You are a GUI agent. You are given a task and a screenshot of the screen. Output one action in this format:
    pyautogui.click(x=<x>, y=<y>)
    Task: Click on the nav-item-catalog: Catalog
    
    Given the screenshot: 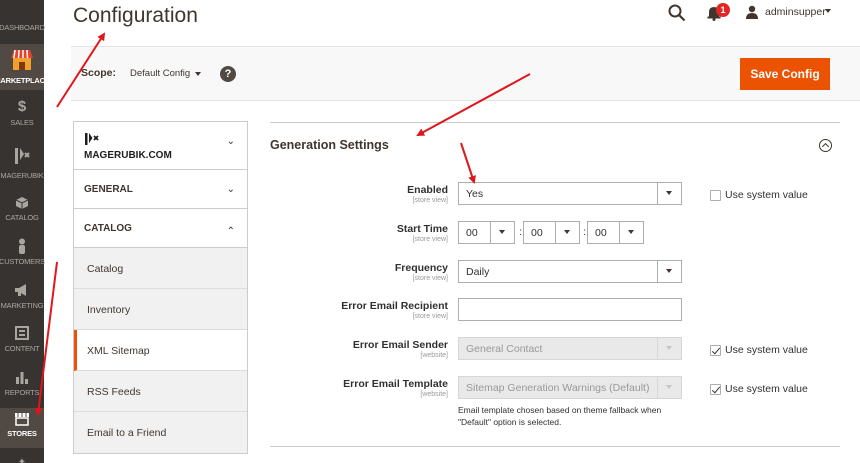 What is the action you would take?
    pyautogui.click(x=22, y=213)
    